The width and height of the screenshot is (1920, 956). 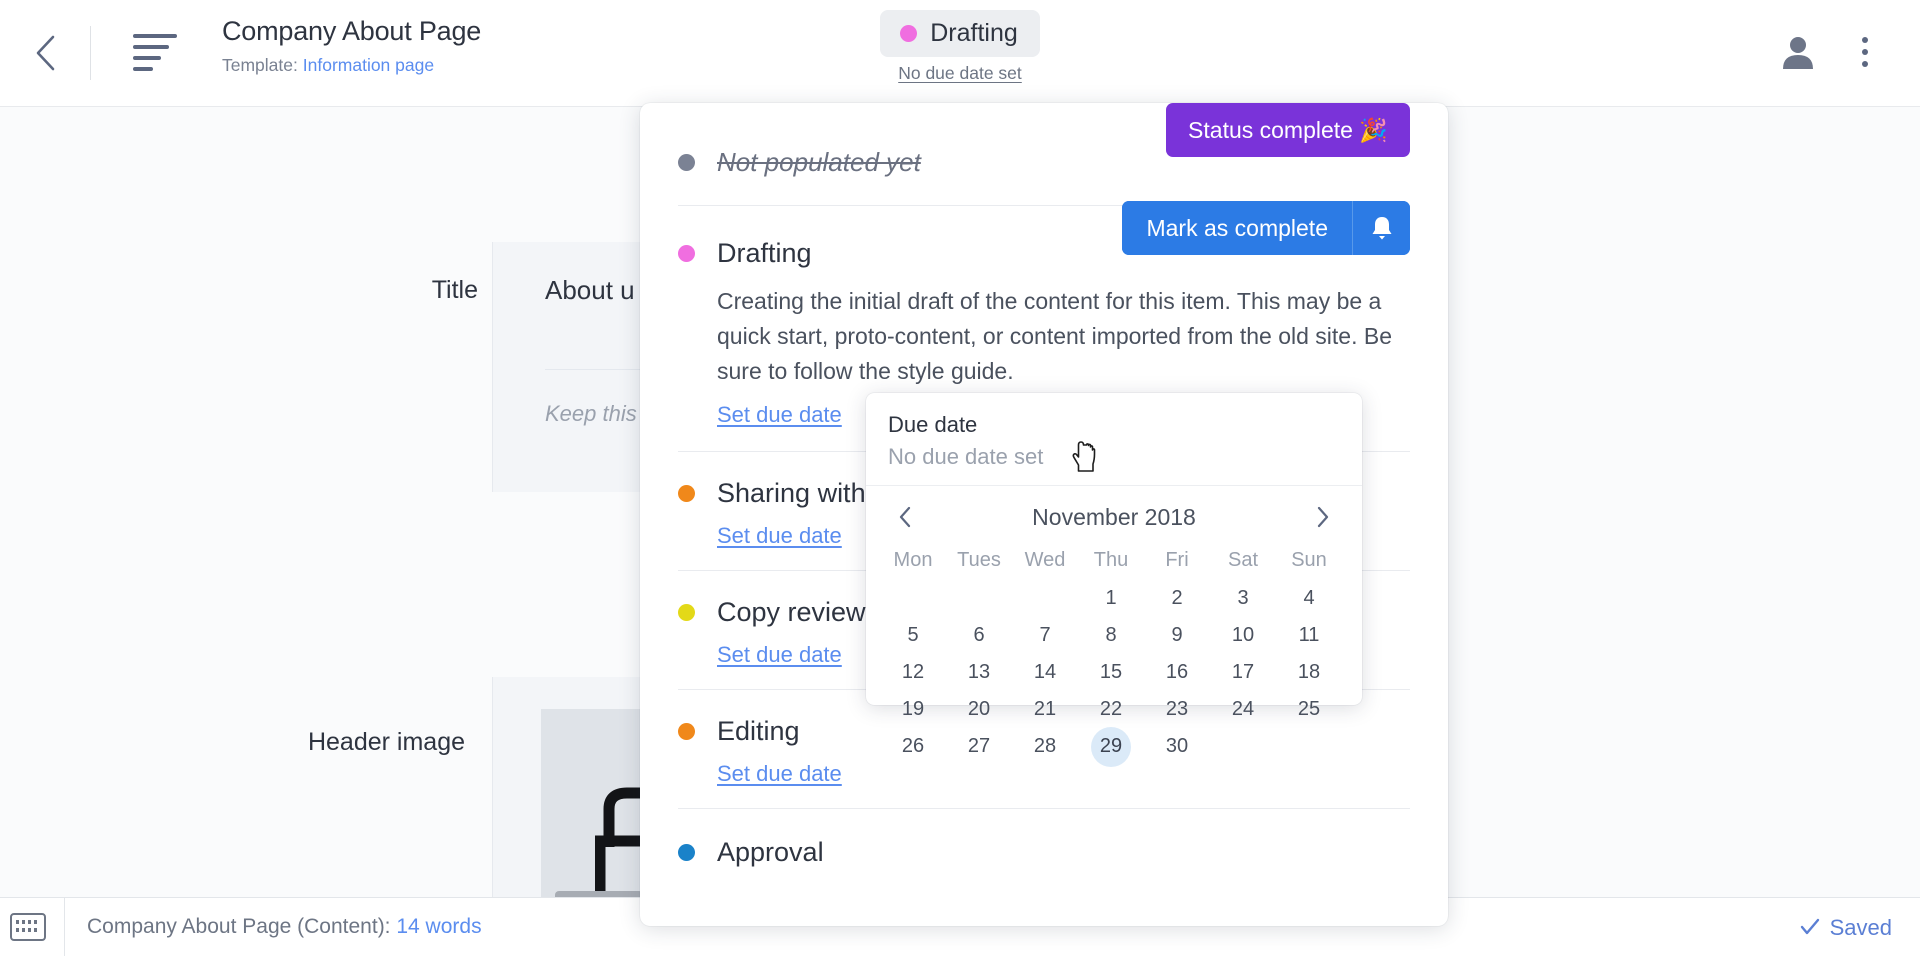 I want to click on calendar-day-22: 22, so click(x=1111, y=709).